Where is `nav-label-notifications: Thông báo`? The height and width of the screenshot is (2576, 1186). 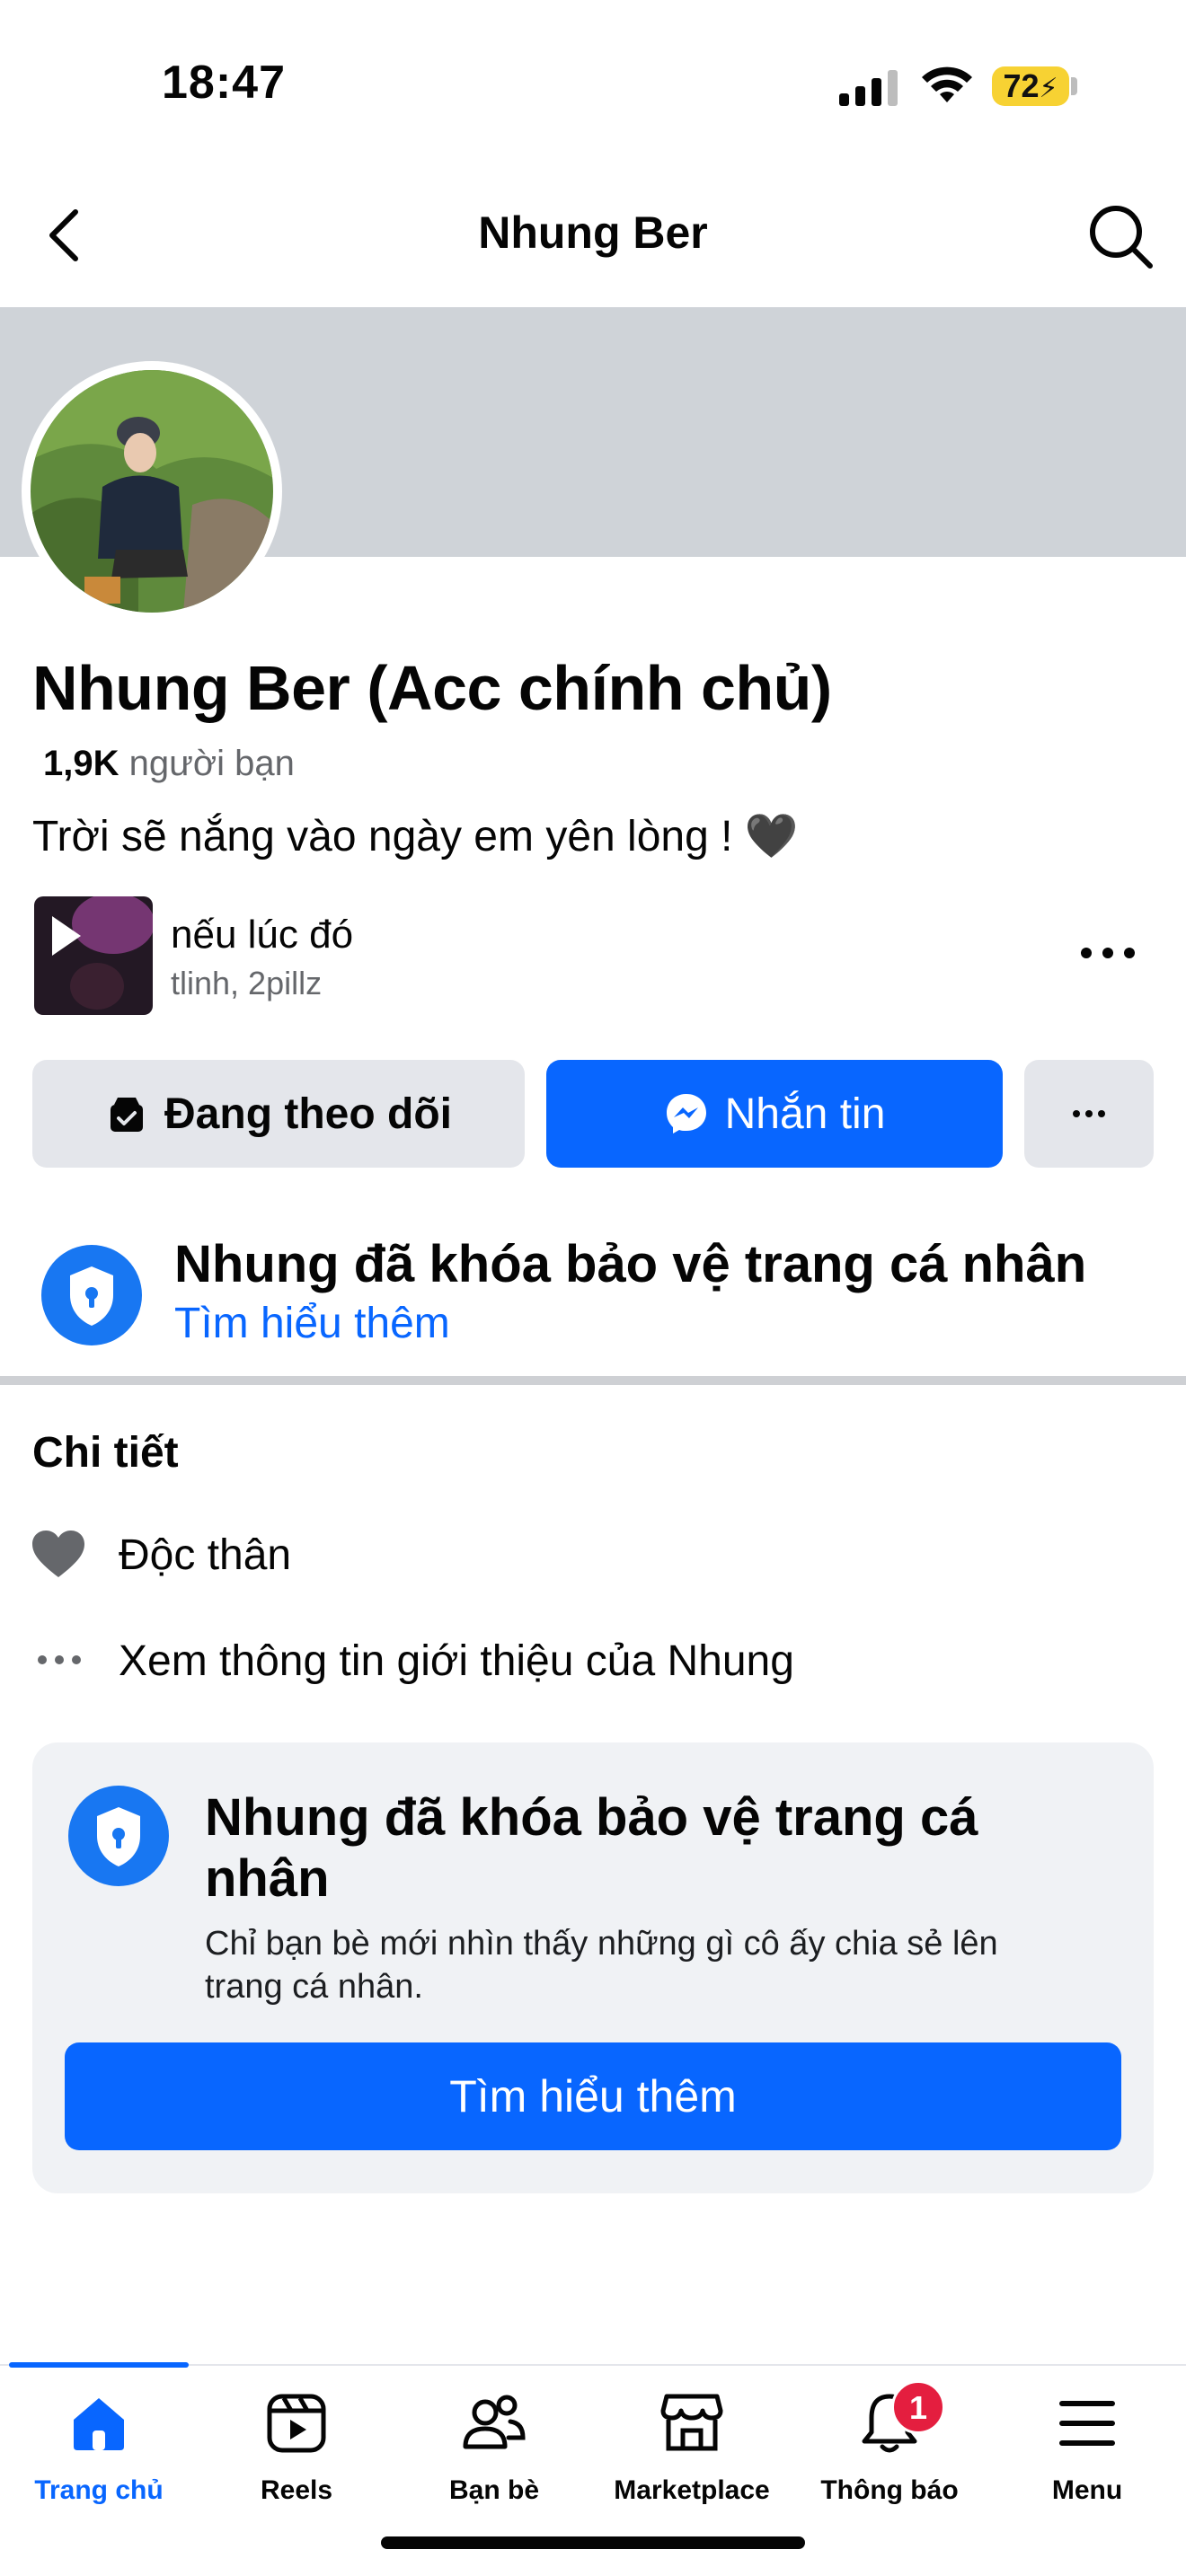
nav-label-notifications: Thông báo is located at coordinates (889, 2490).